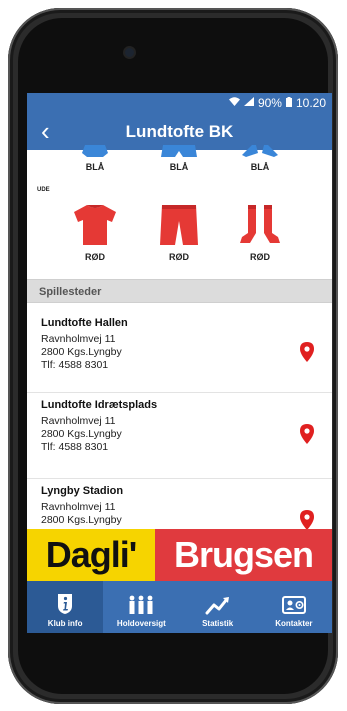 The width and height of the screenshot is (347, 711). I want to click on tab-label: Kontakter, so click(294, 623).